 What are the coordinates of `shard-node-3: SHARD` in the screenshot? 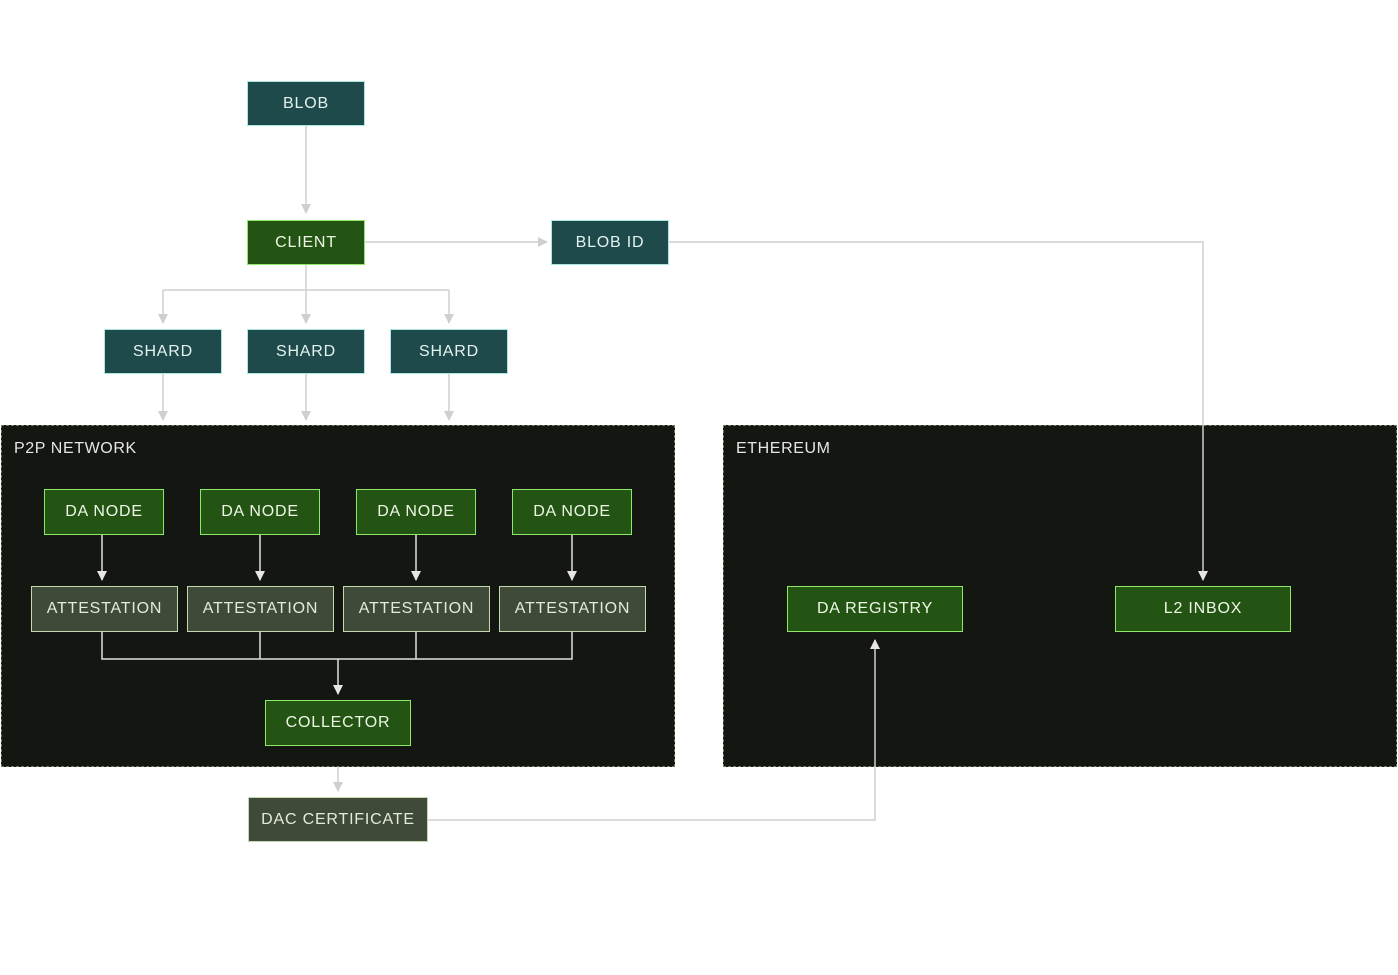 It's located at (449, 351).